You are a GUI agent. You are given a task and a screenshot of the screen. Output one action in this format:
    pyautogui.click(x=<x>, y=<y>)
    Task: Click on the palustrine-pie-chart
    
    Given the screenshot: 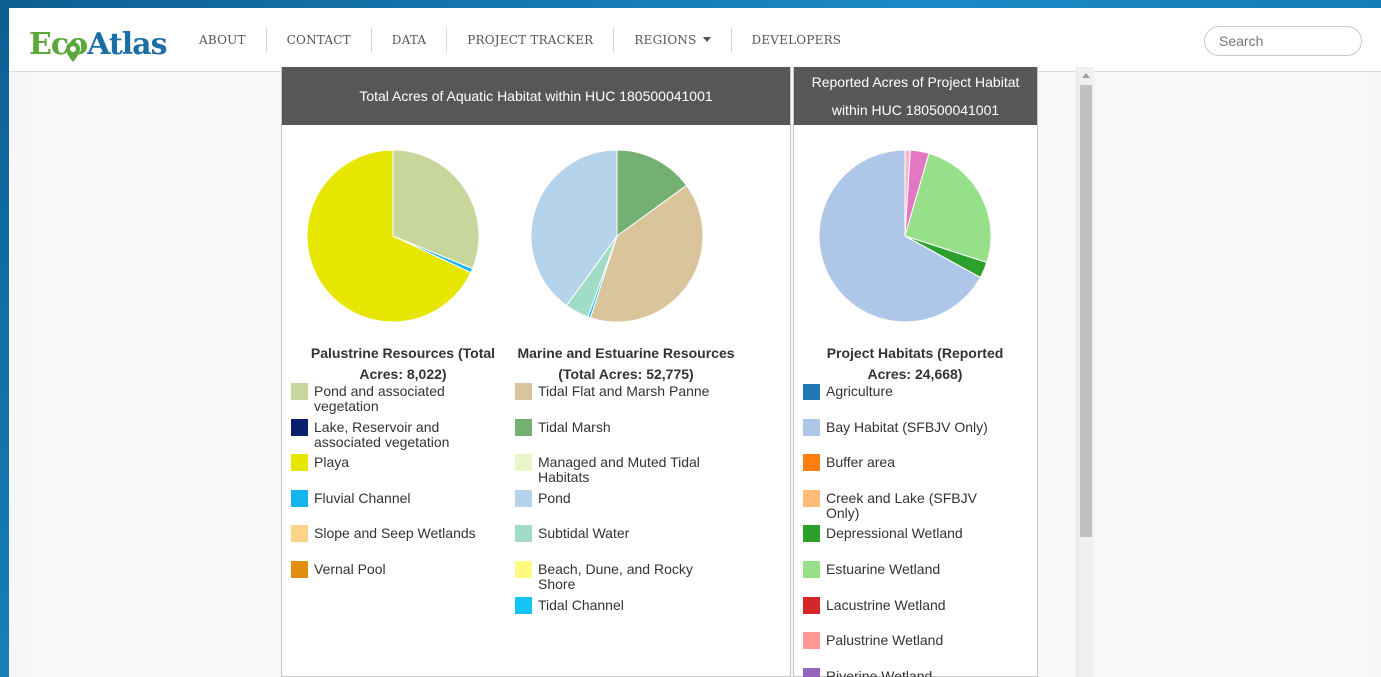 What is the action you would take?
    pyautogui.click(x=393, y=236)
    